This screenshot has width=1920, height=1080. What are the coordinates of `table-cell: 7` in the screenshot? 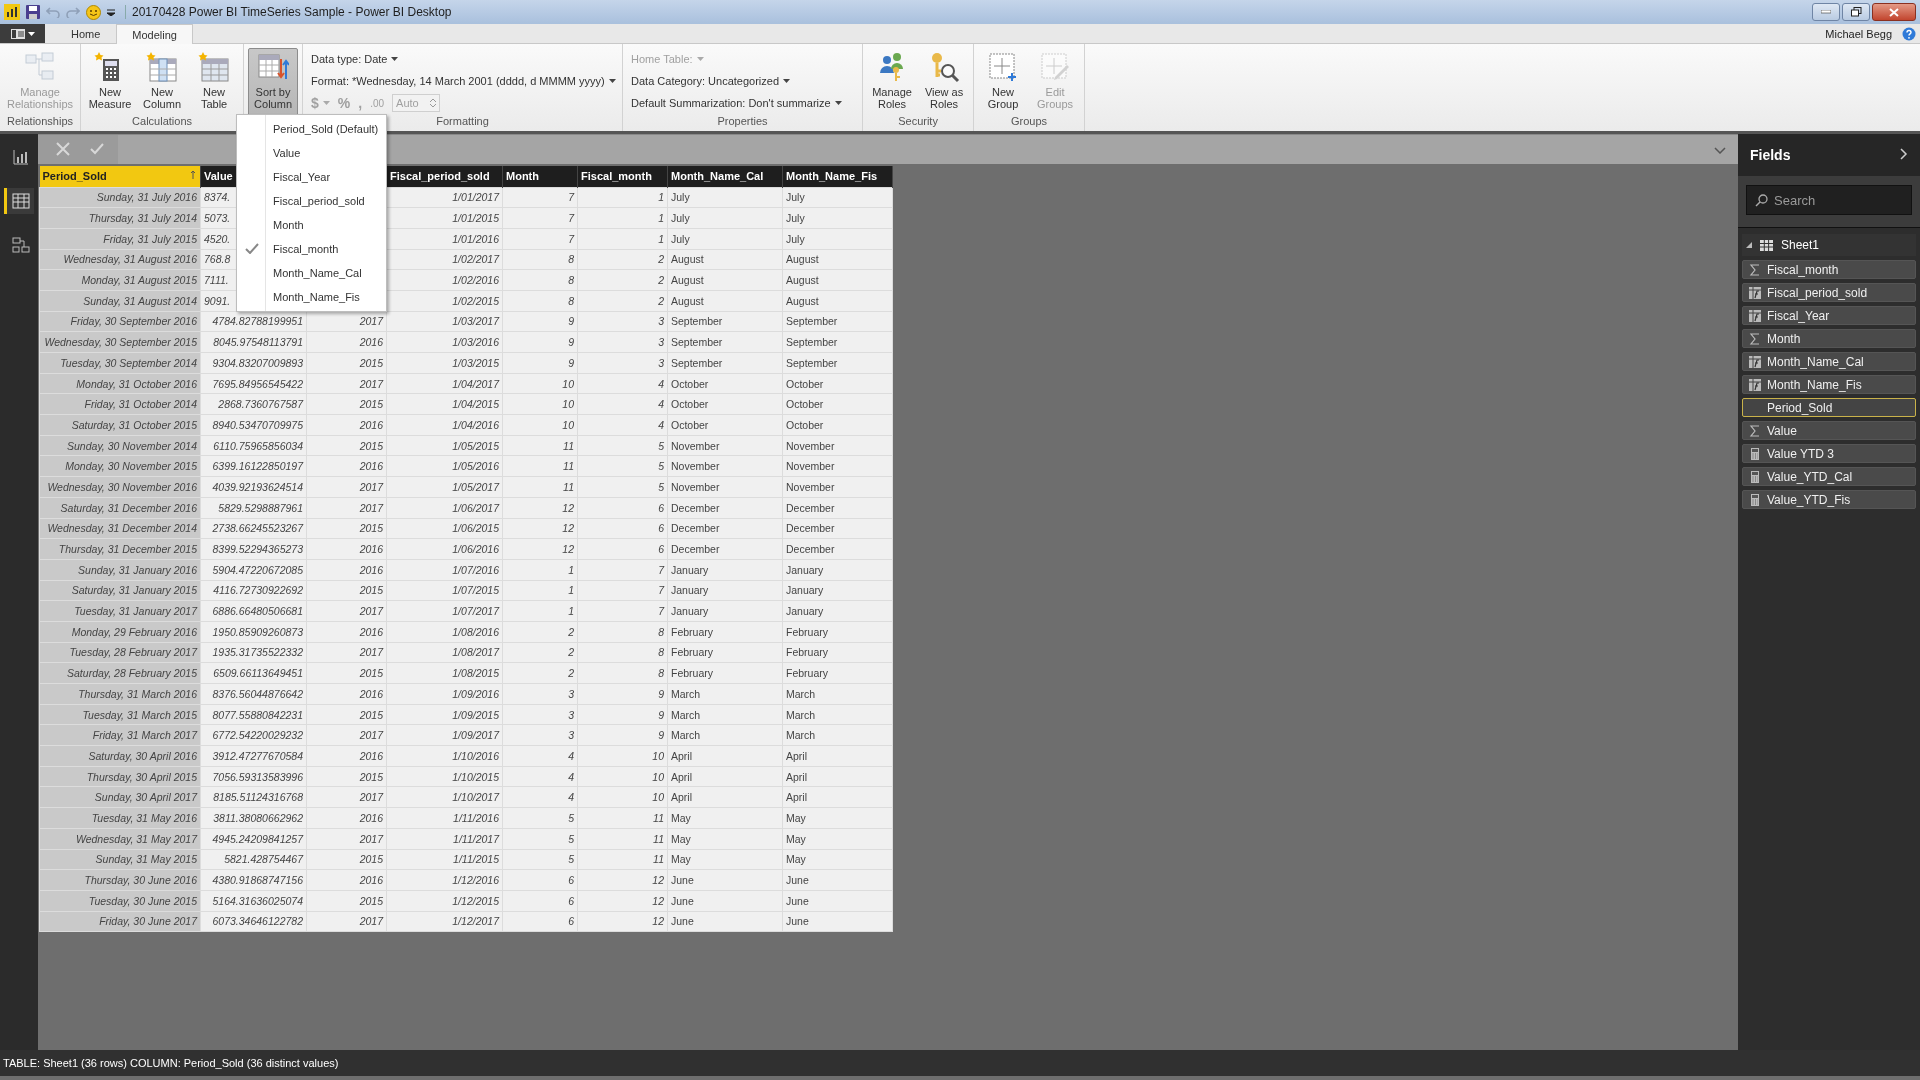 It's located at (540, 197).